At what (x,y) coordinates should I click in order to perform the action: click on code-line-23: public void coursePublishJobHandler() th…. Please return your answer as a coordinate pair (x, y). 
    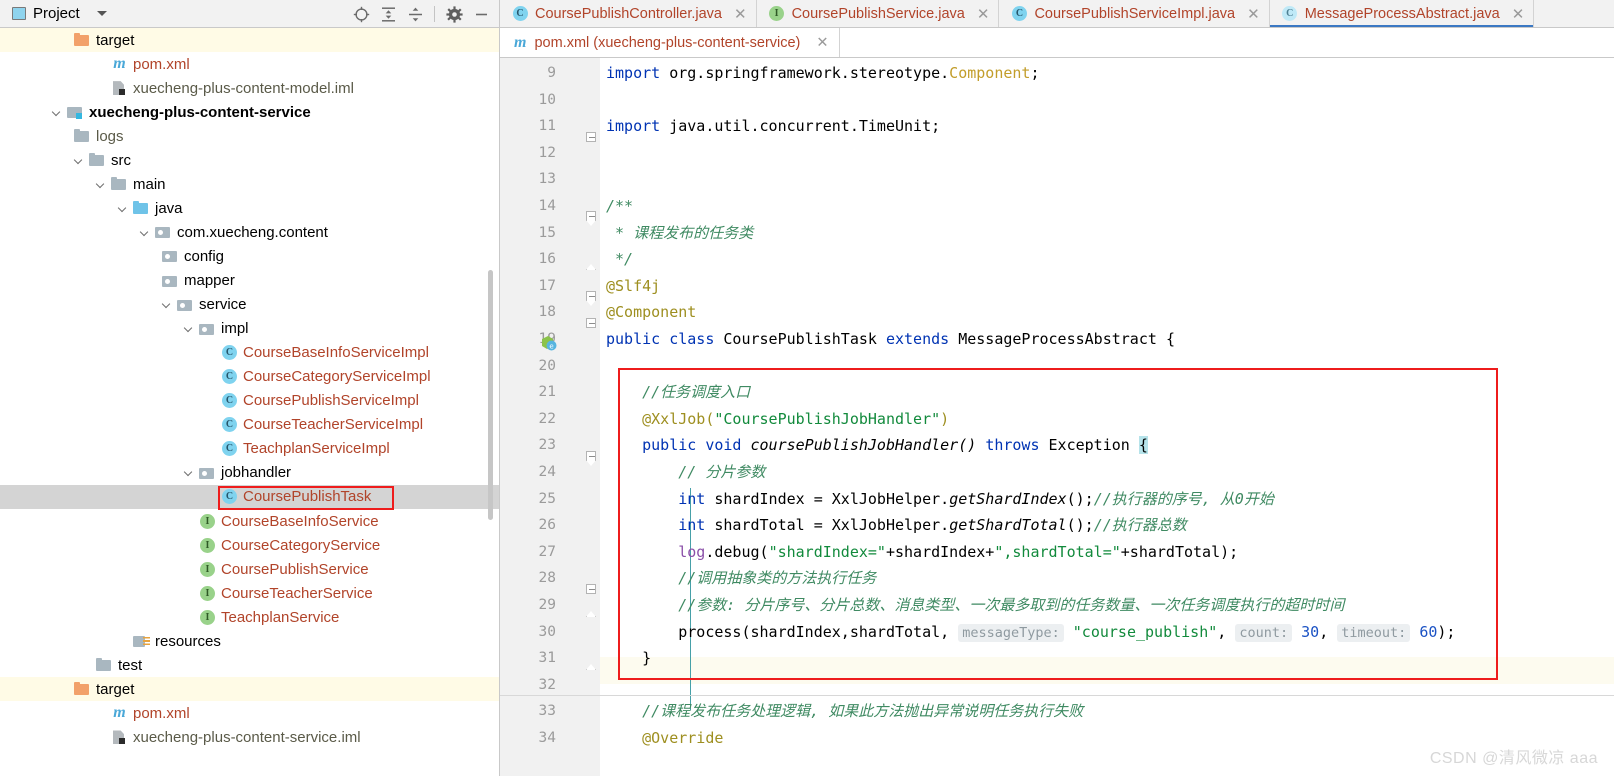
    Looking at the image, I should click on (877, 445).